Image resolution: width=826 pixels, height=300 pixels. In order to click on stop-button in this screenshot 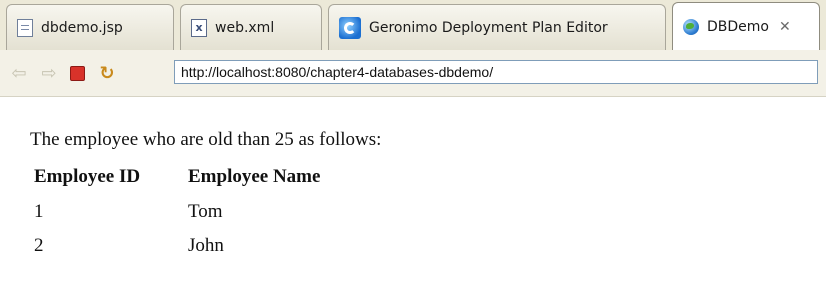, I will do `click(77, 73)`.